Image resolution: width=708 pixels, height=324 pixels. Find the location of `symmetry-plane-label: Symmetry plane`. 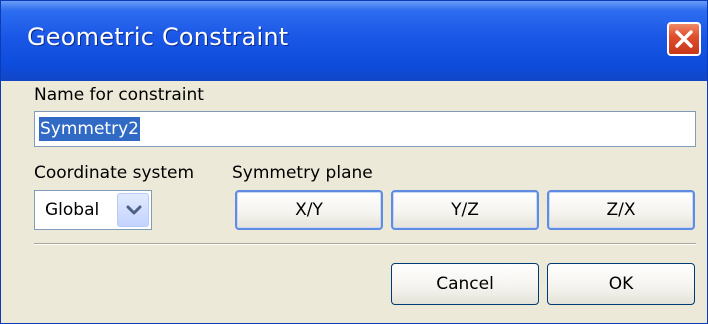

symmetry-plane-label: Symmetry plane is located at coordinates (302, 173).